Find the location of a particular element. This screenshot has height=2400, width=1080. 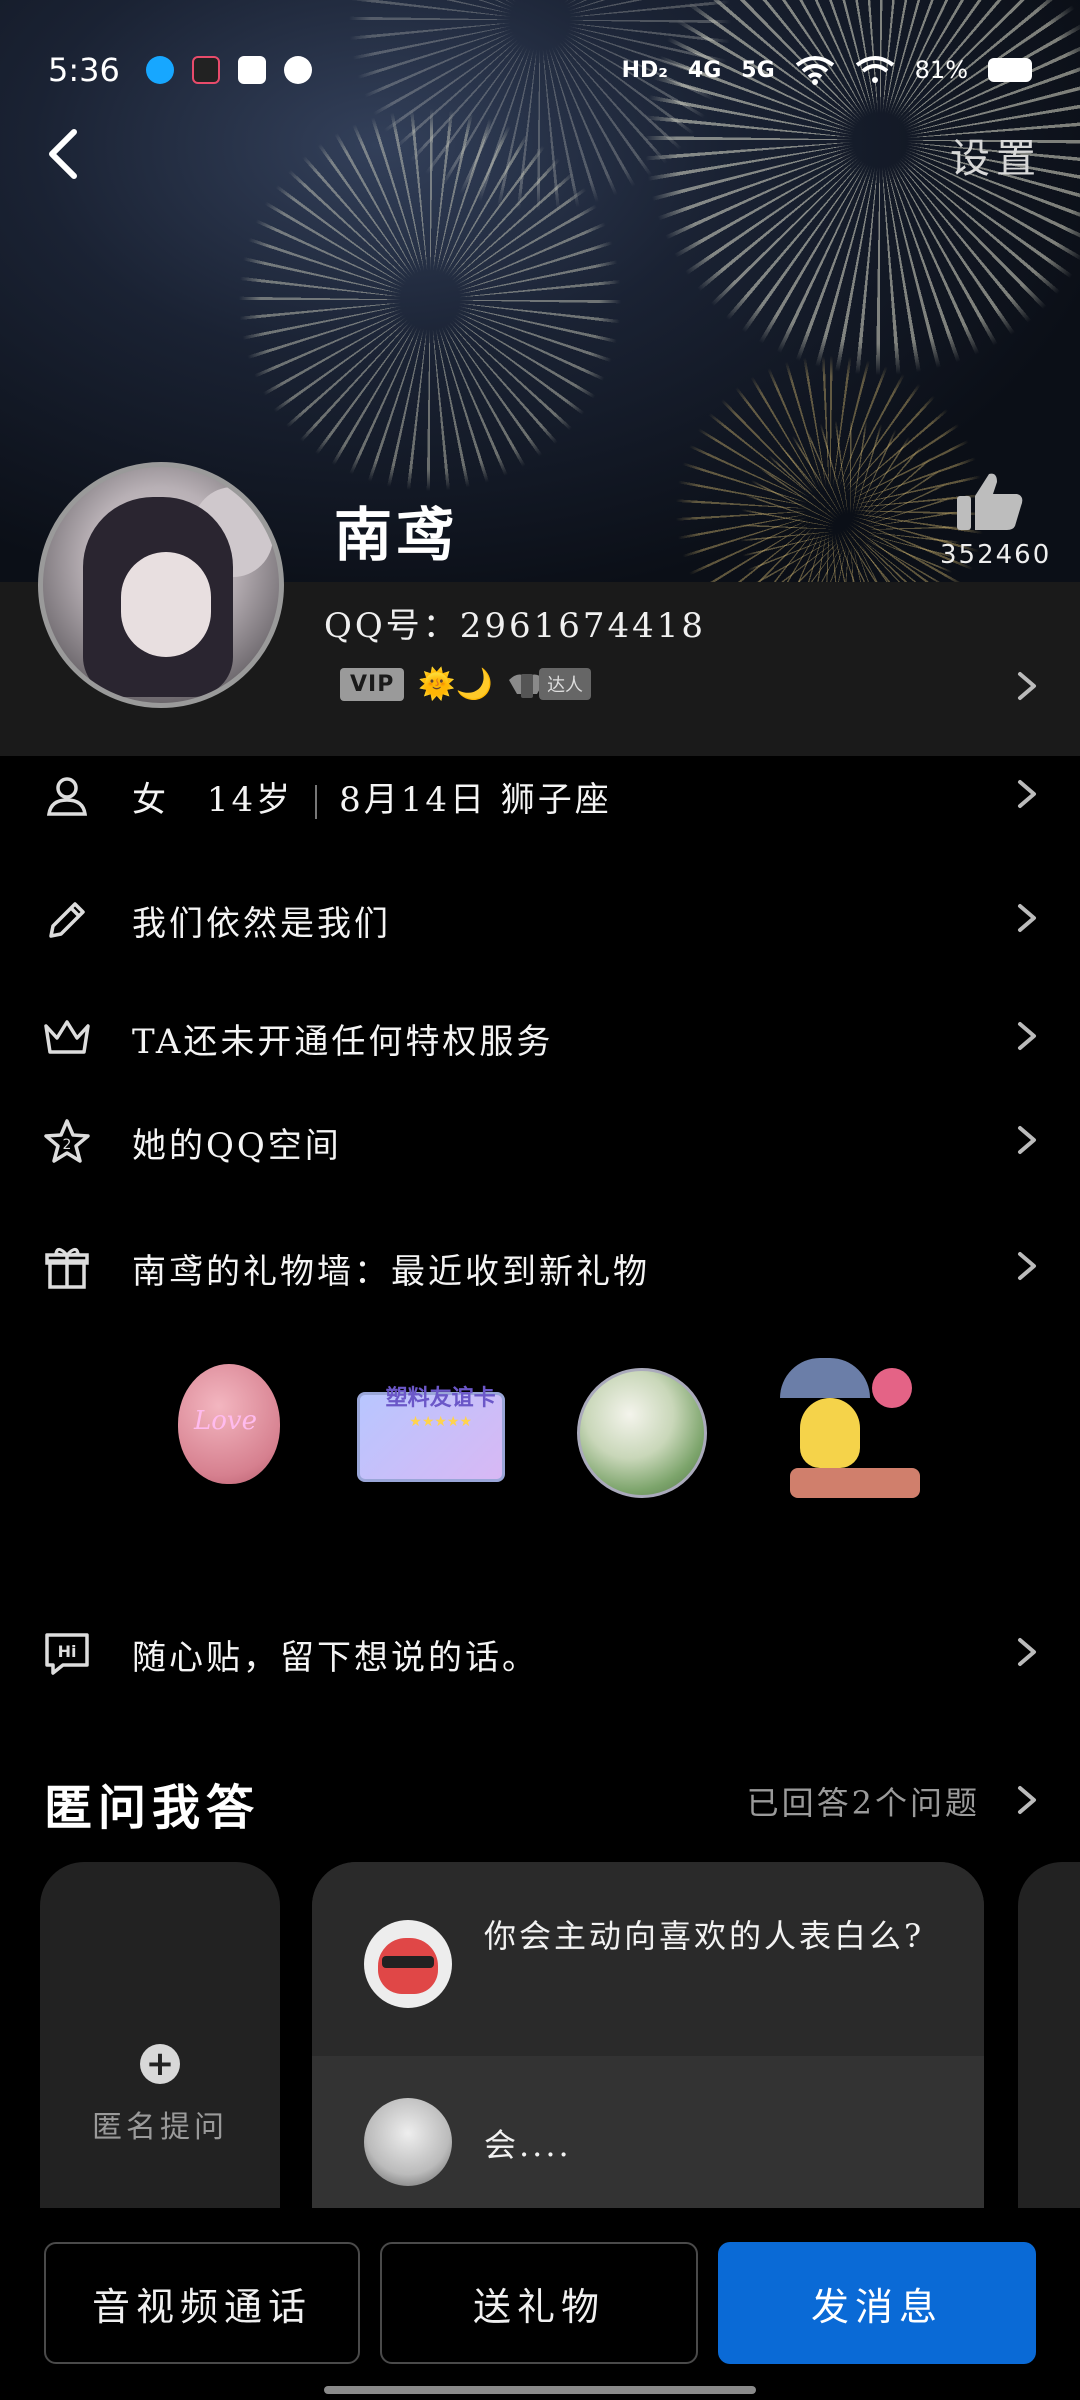

notification-icons is located at coordinates (228, 70).